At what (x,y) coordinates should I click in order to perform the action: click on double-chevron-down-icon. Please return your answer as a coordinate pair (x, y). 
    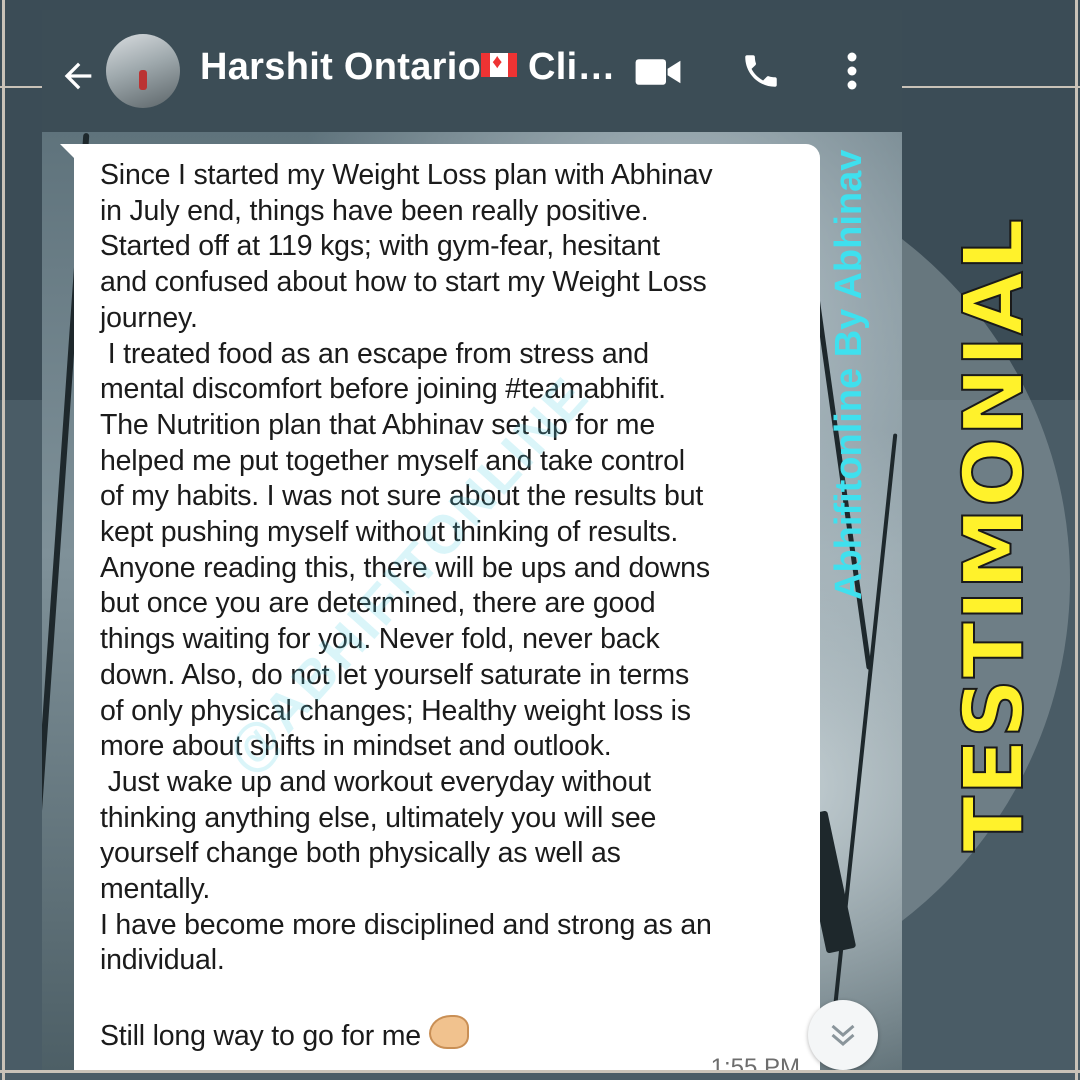
    Looking at the image, I should click on (843, 1035).